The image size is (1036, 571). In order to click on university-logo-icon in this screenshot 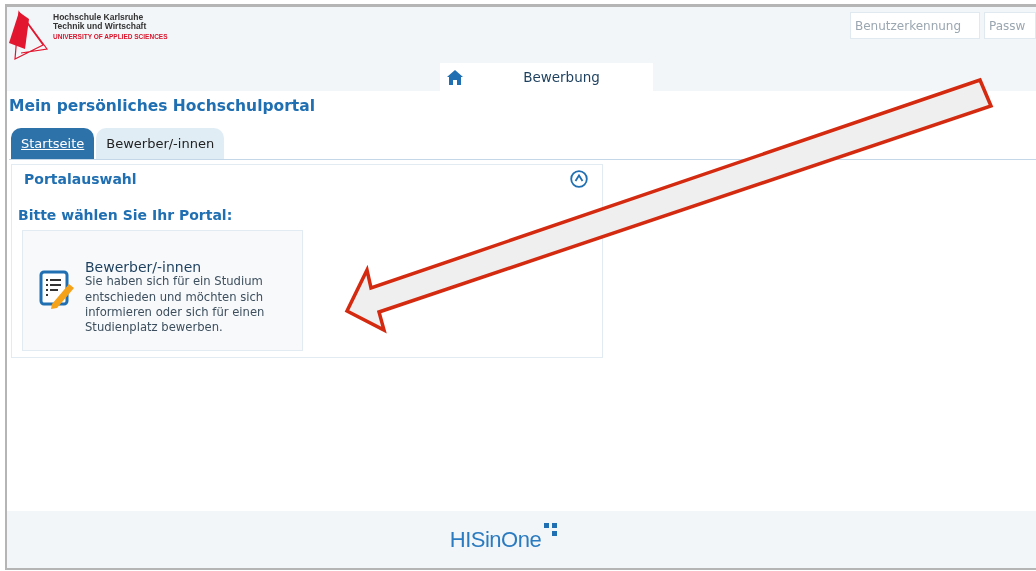, I will do `click(28, 35)`.